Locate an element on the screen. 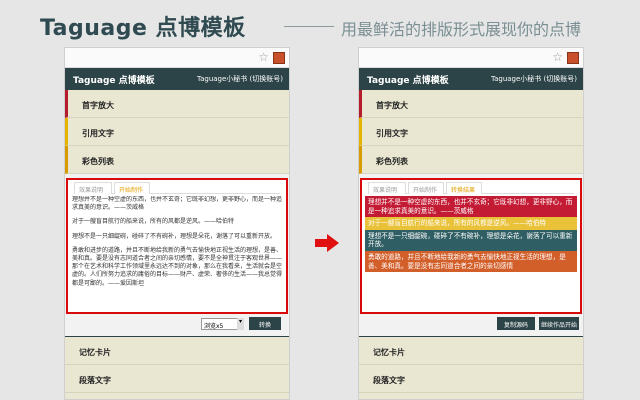  editor-tabs: 效果说明 开始制作 is located at coordinates (177, 188).